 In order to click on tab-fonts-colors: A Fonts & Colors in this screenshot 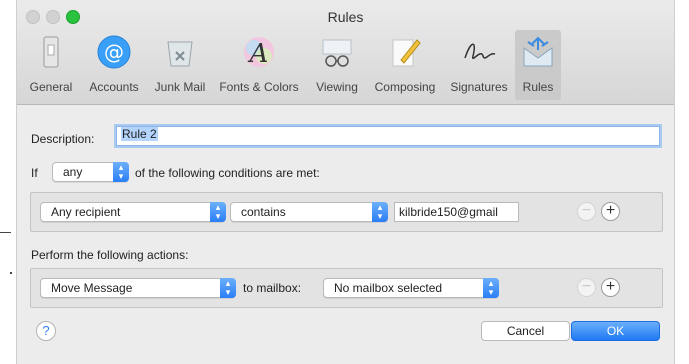, I will do `click(259, 65)`.